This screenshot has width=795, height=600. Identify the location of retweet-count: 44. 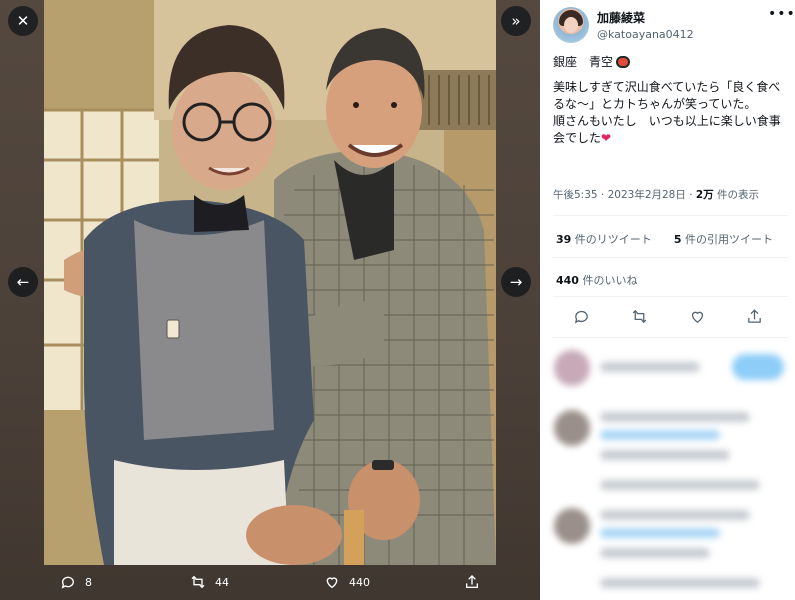
(222, 582).